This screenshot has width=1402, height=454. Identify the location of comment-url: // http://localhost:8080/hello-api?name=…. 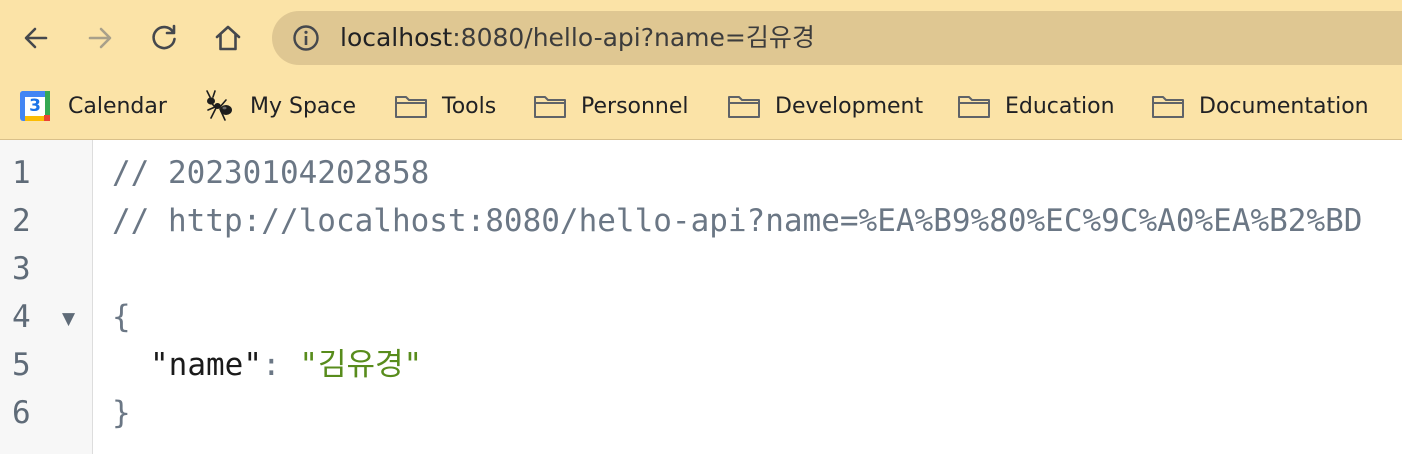
(737, 221).